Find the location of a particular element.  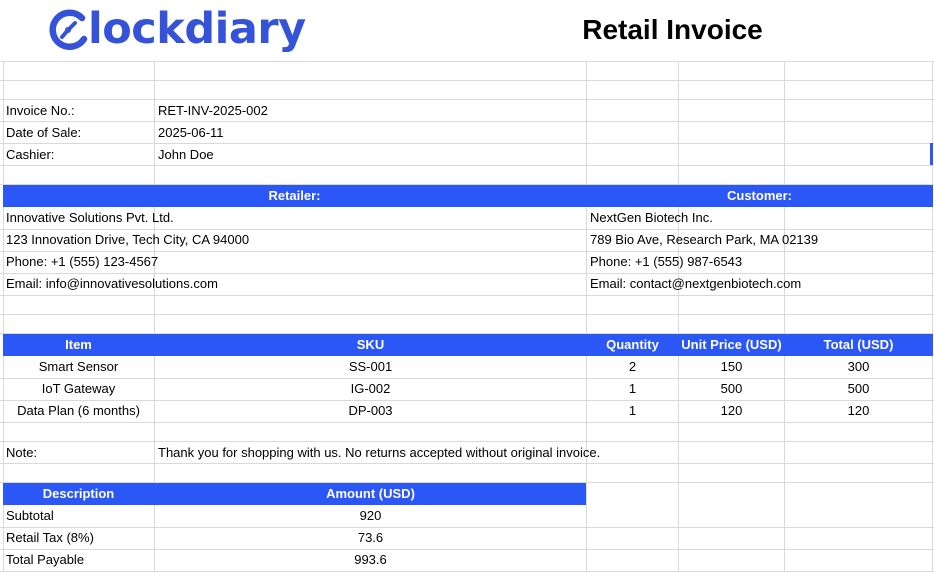

retailer-phone: Phone: +1 (555) 123-4567 is located at coordinates (82, 261).